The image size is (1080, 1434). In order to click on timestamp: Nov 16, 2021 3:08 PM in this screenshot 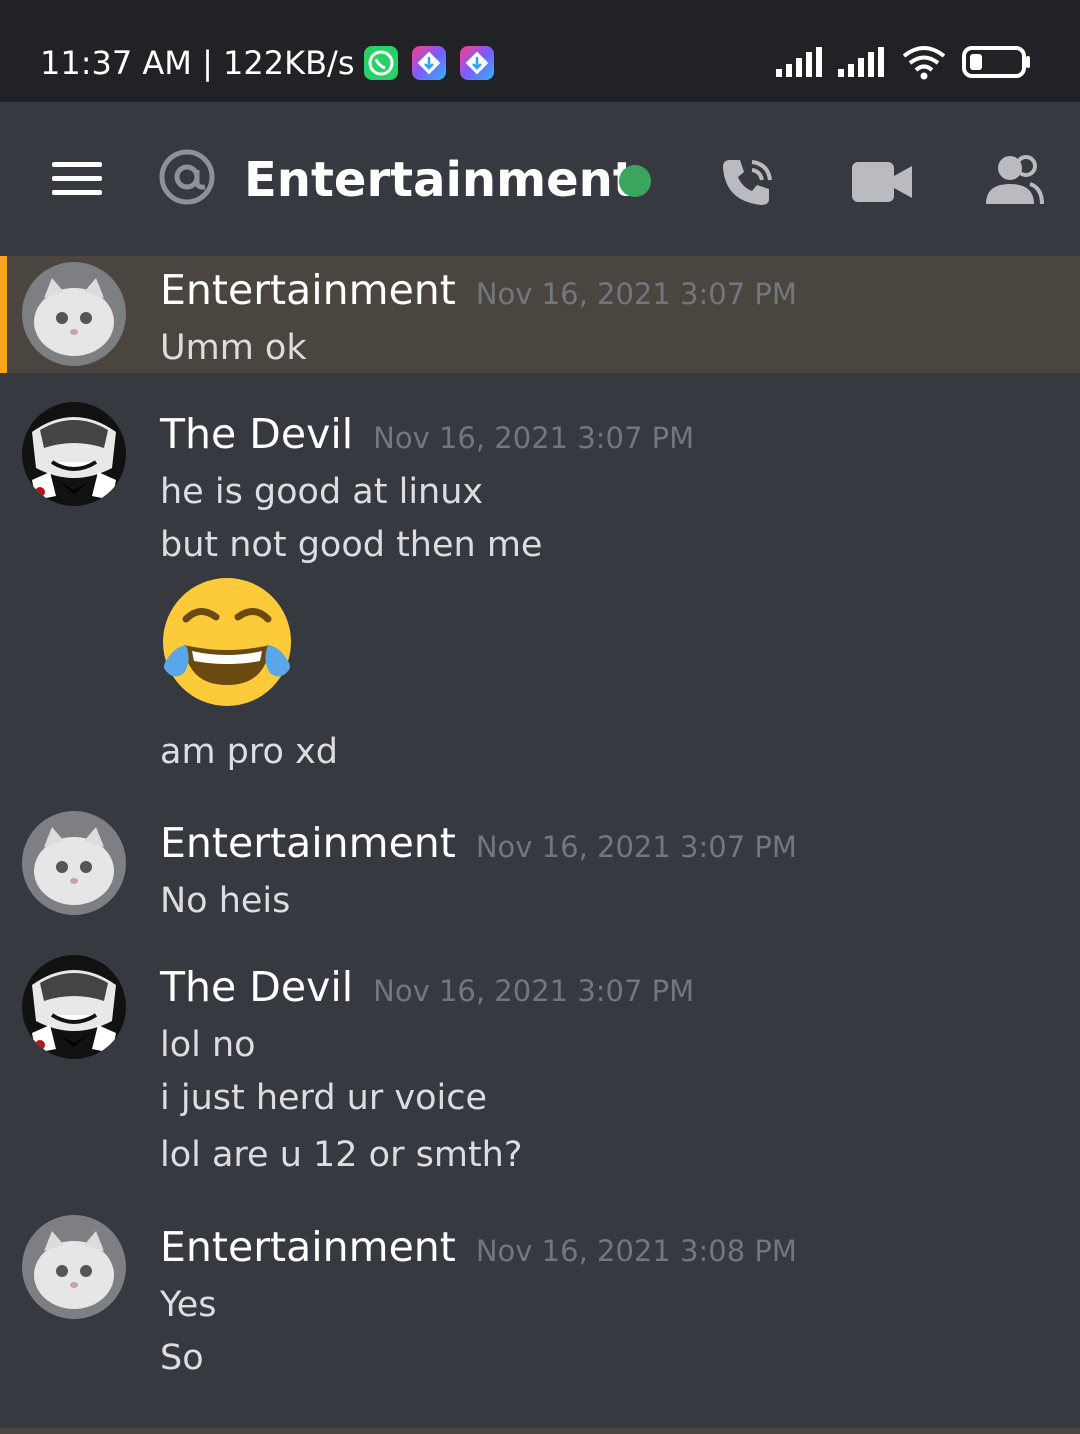, I will do `click(636, 1251)`.